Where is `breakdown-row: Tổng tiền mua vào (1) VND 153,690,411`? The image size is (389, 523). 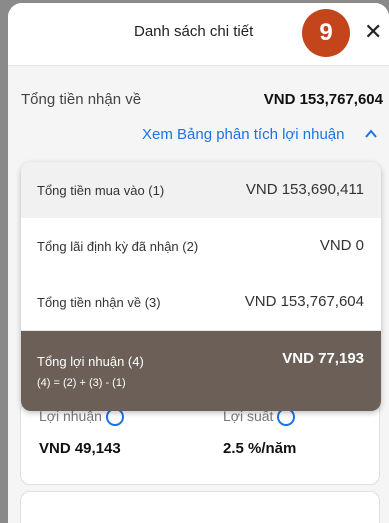
breakdown-row: Tổng tiền mua vào (1) VND 153,690,411 is located at coordinates (201, 190).